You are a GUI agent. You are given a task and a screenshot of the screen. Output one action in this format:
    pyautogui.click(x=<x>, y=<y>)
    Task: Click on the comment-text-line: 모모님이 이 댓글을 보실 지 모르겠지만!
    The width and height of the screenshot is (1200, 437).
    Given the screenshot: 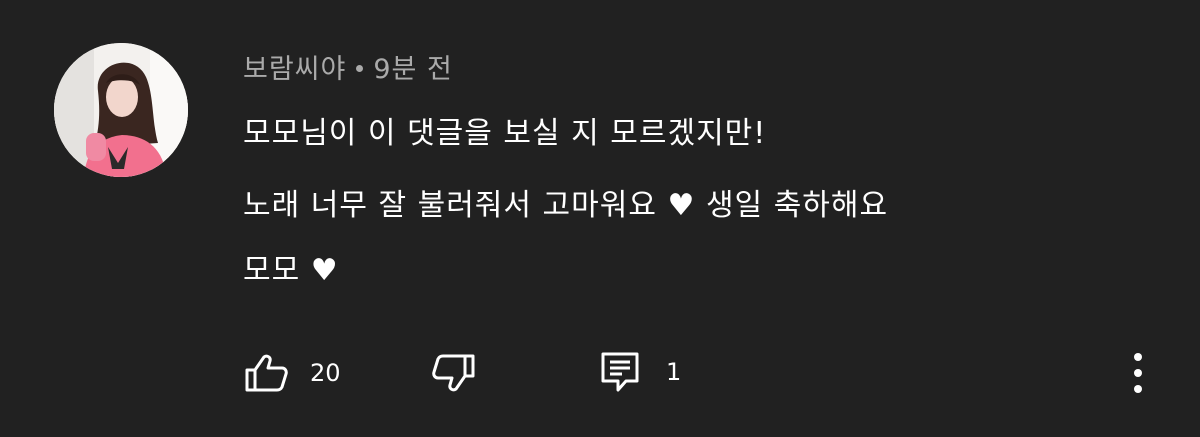 What is the action you would take?
    pyautogui.click(x=505, y=133)
    